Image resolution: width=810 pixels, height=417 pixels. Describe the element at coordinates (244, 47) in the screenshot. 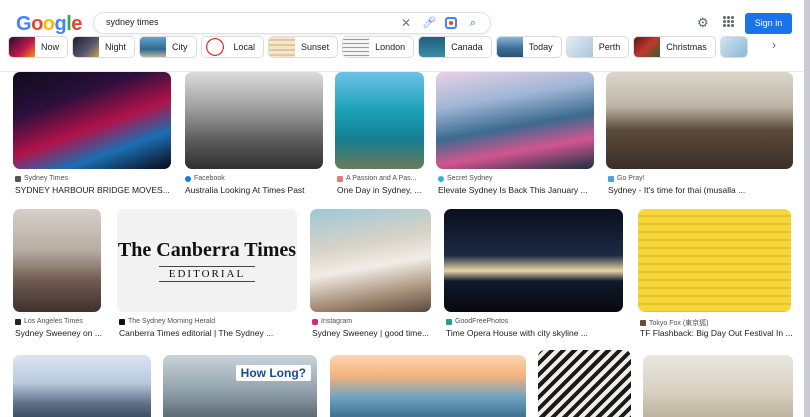

I see `chip-label: Local` at that location.